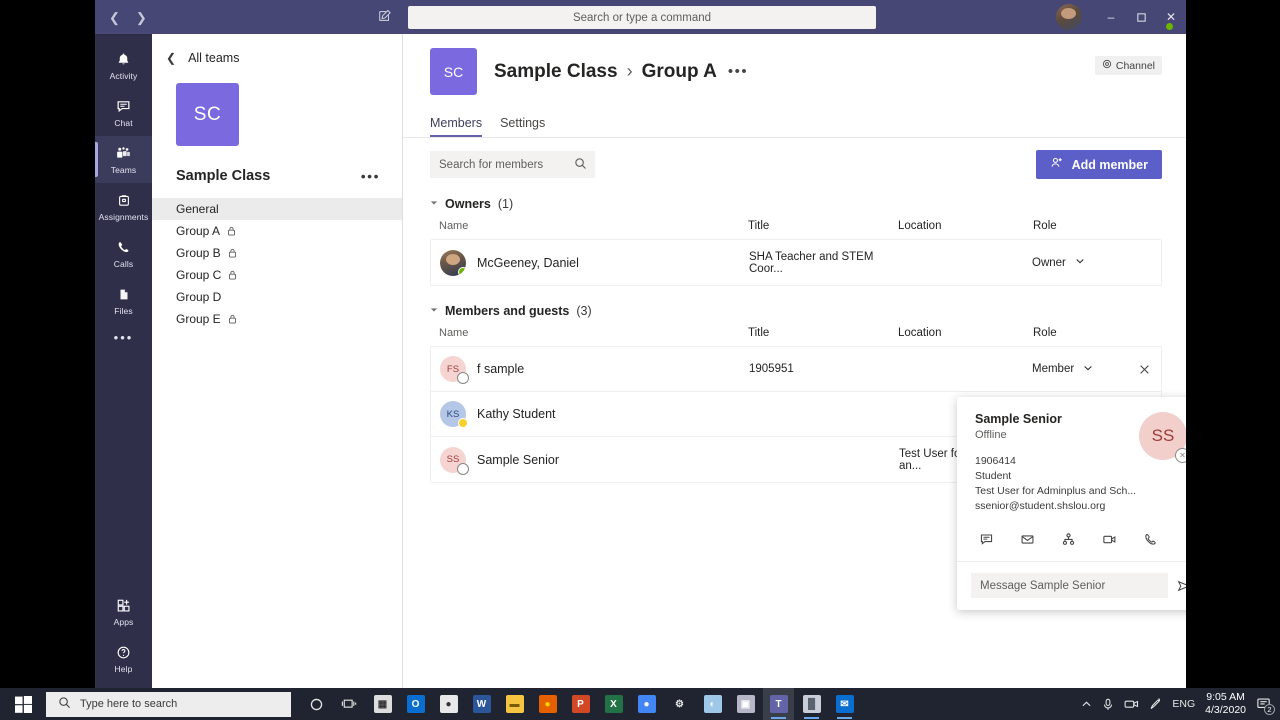 The image size is (1280, 720). I want to click on channel-item: Group D, so click(277, 297).